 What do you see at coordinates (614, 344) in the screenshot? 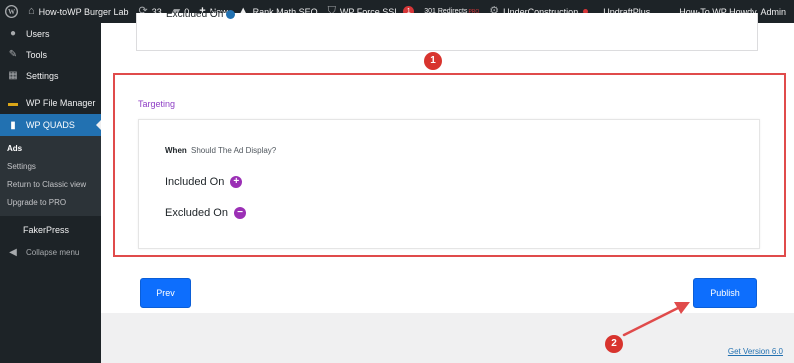
I see `annotation-callout-2: 2` at bounding box center [614, 344].